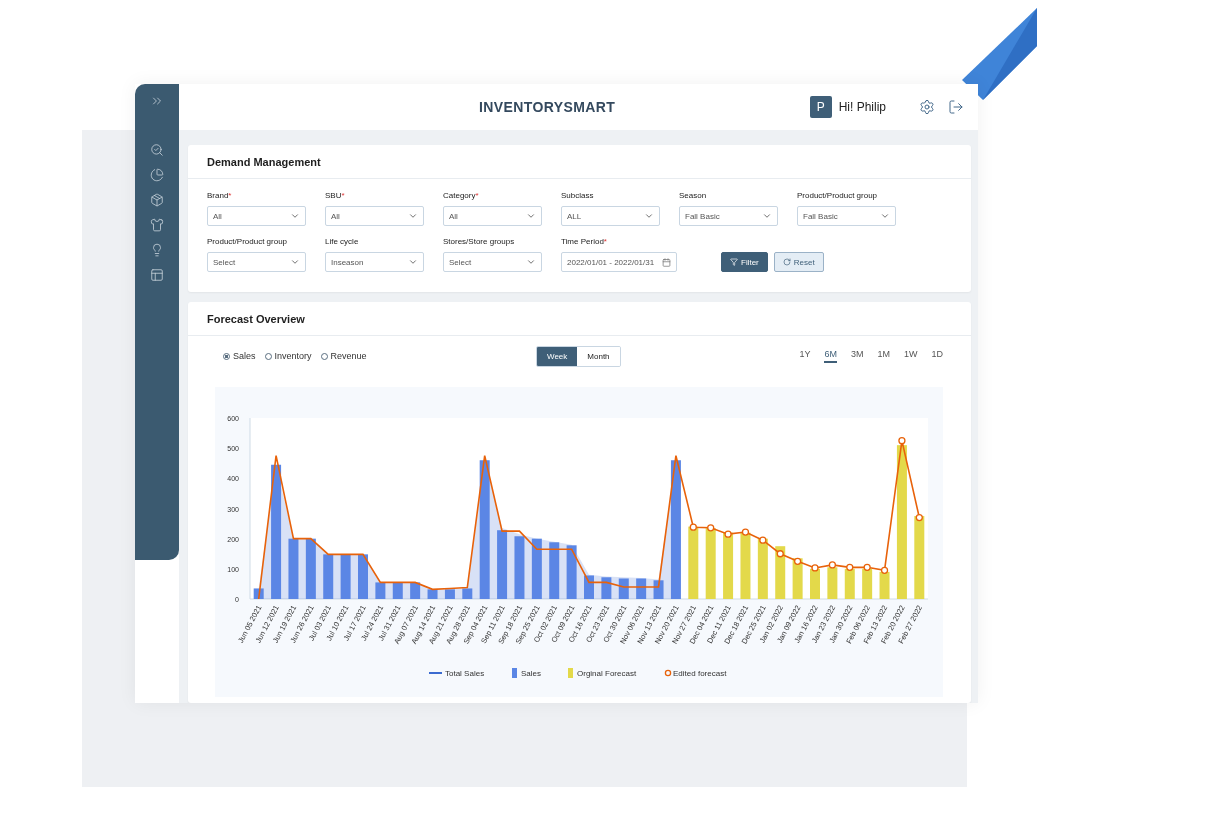 The width and height of the screenshot is (1222, 836). Describe the element at coordinates (461, 196) in the screenshot. I see `field-label: Category*` at that location.